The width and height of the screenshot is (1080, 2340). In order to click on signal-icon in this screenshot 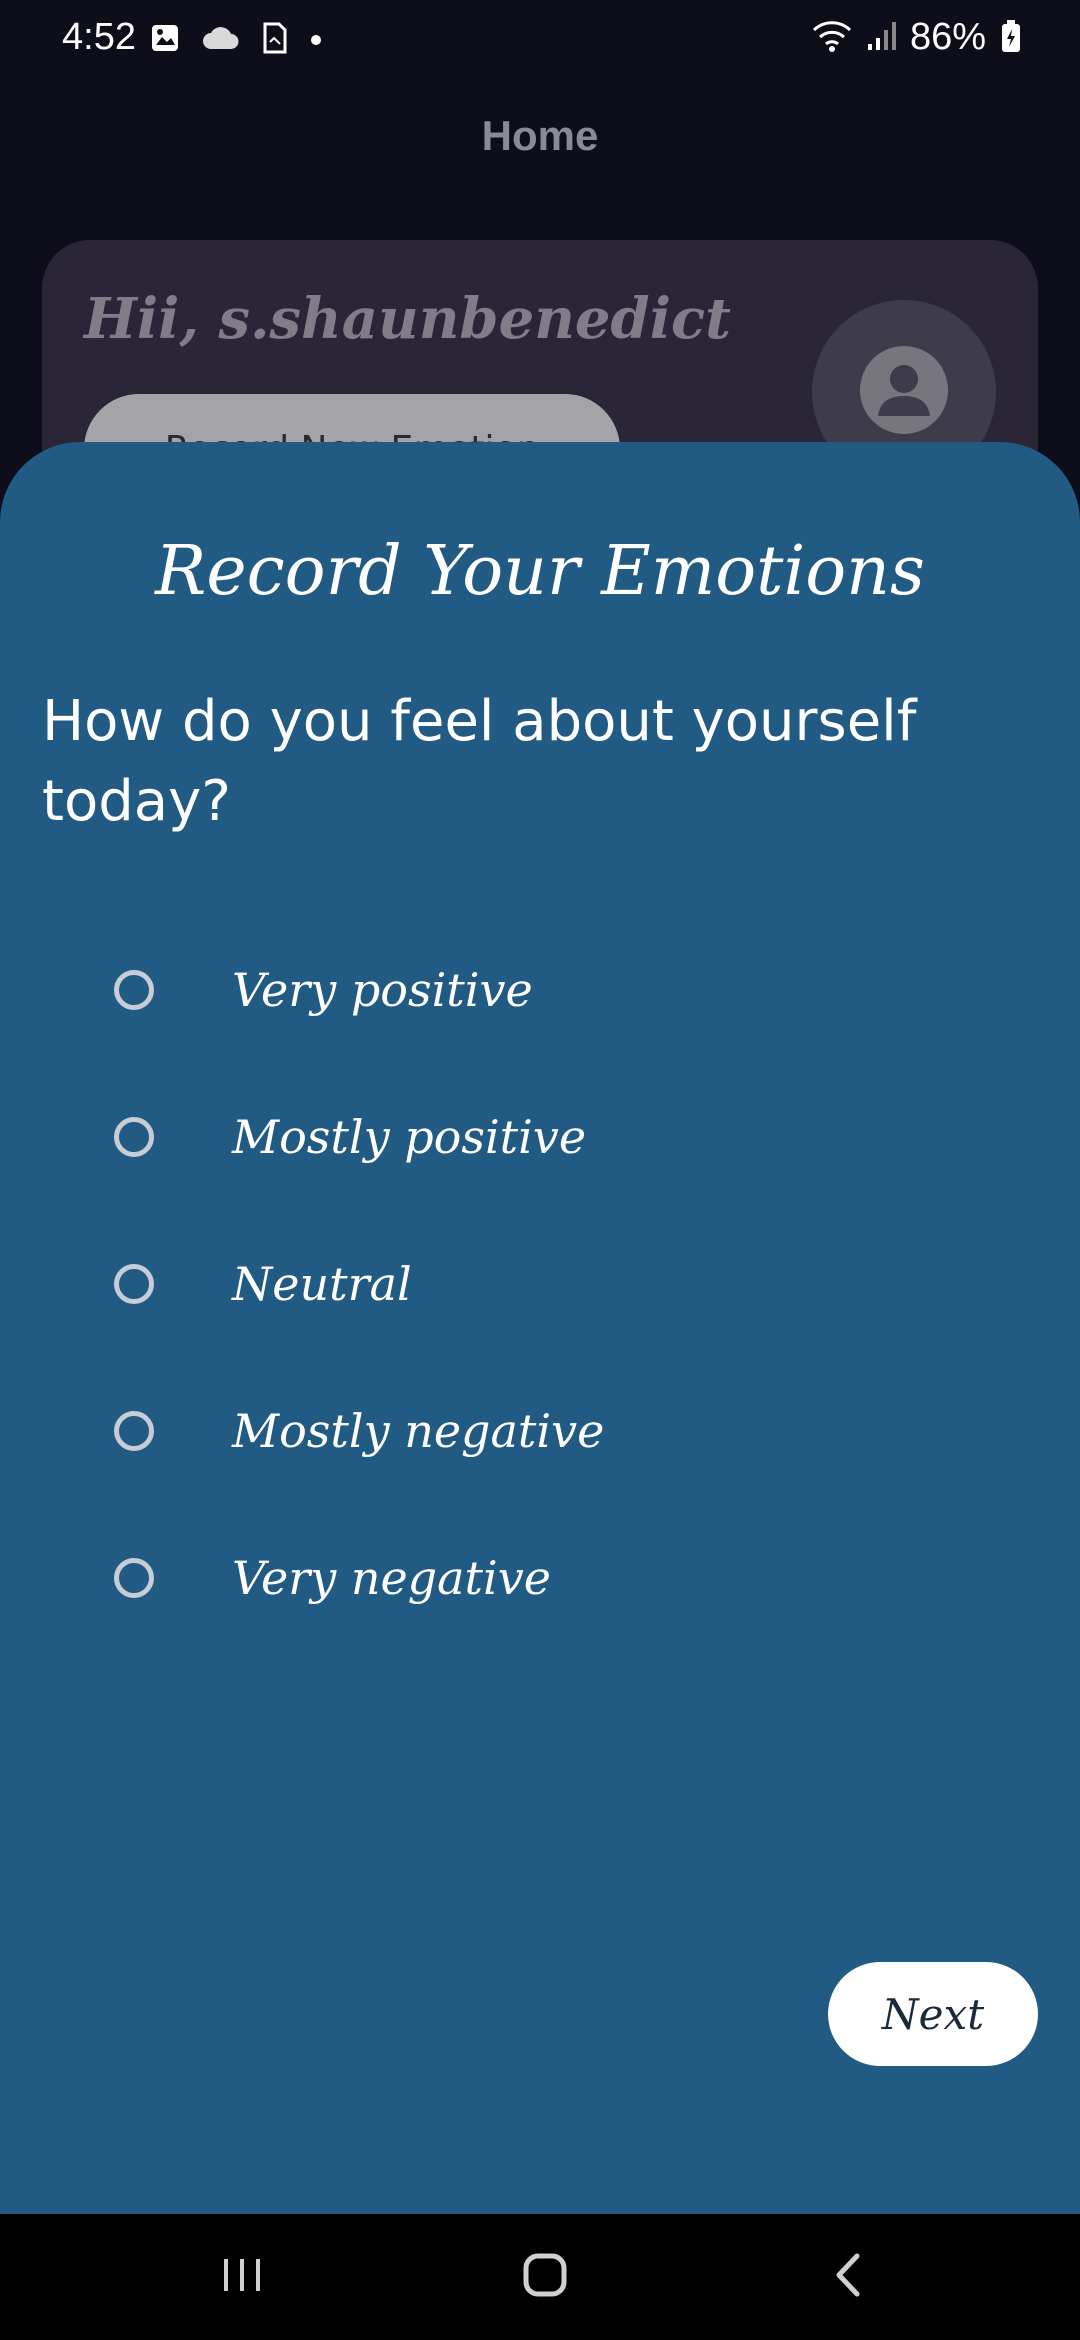, I will do `click(881, 38)`.